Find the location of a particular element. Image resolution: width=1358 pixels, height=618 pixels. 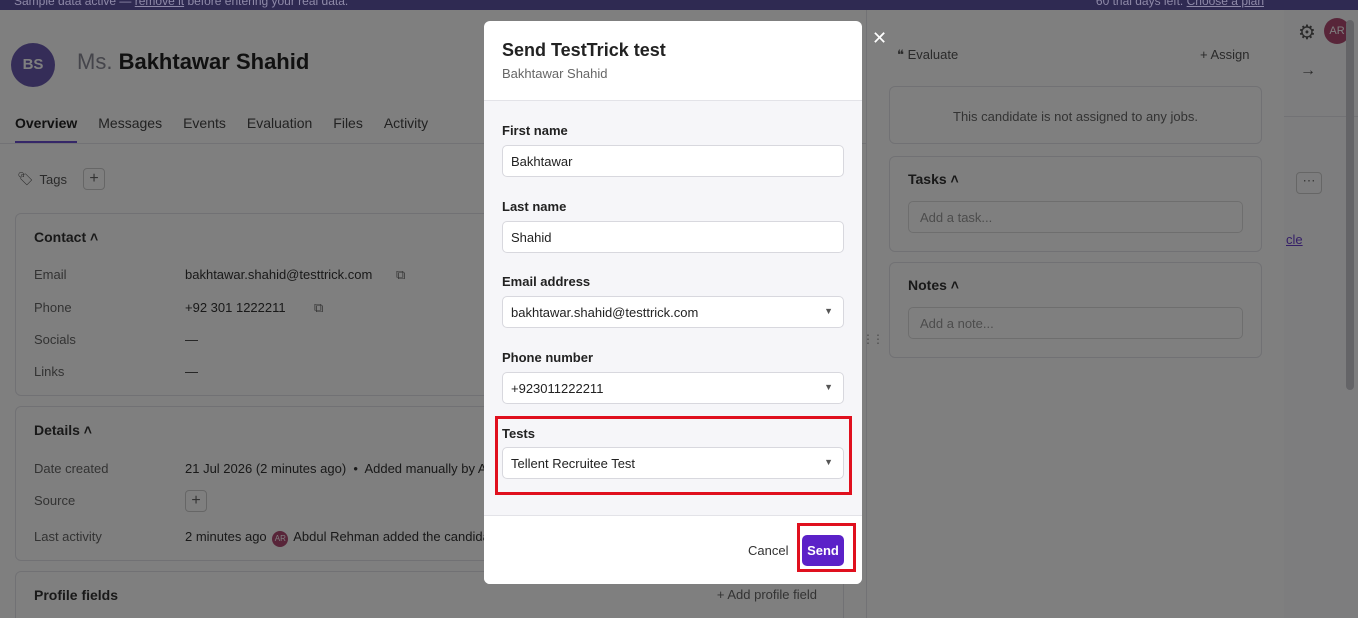

email-label: Email address is located at coordinates (546, 281).